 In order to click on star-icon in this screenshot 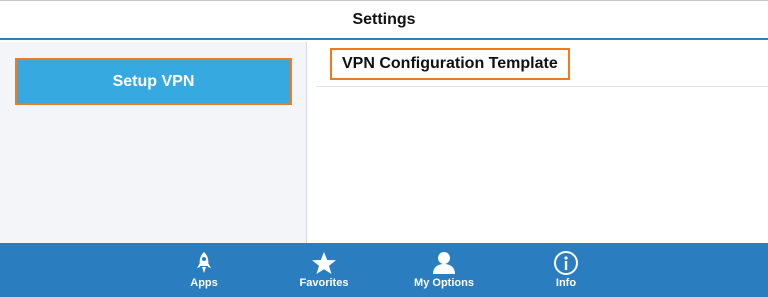, I will do `click(324, 263)`.